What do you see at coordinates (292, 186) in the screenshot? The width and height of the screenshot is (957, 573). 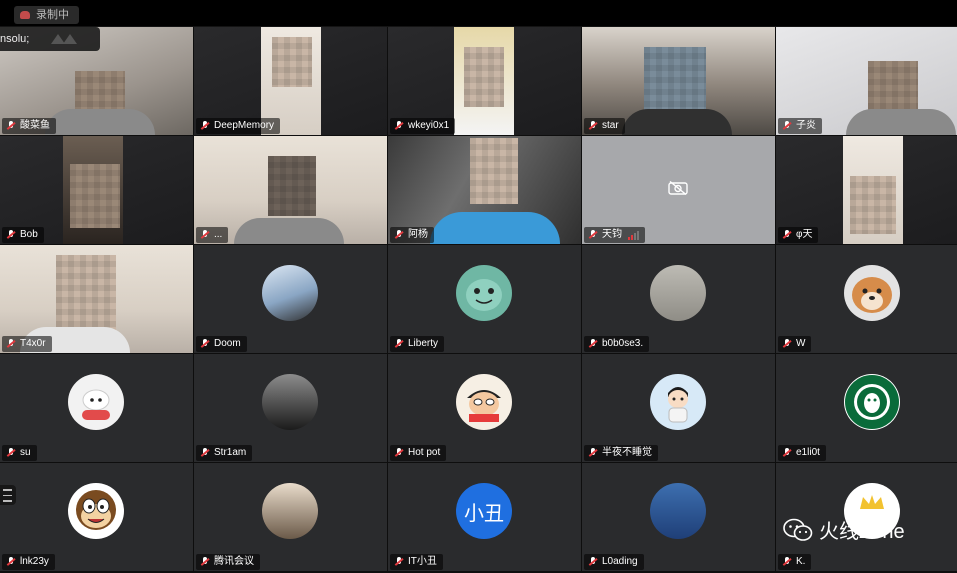 I see `participant-video` at bounding box center [292, 186].